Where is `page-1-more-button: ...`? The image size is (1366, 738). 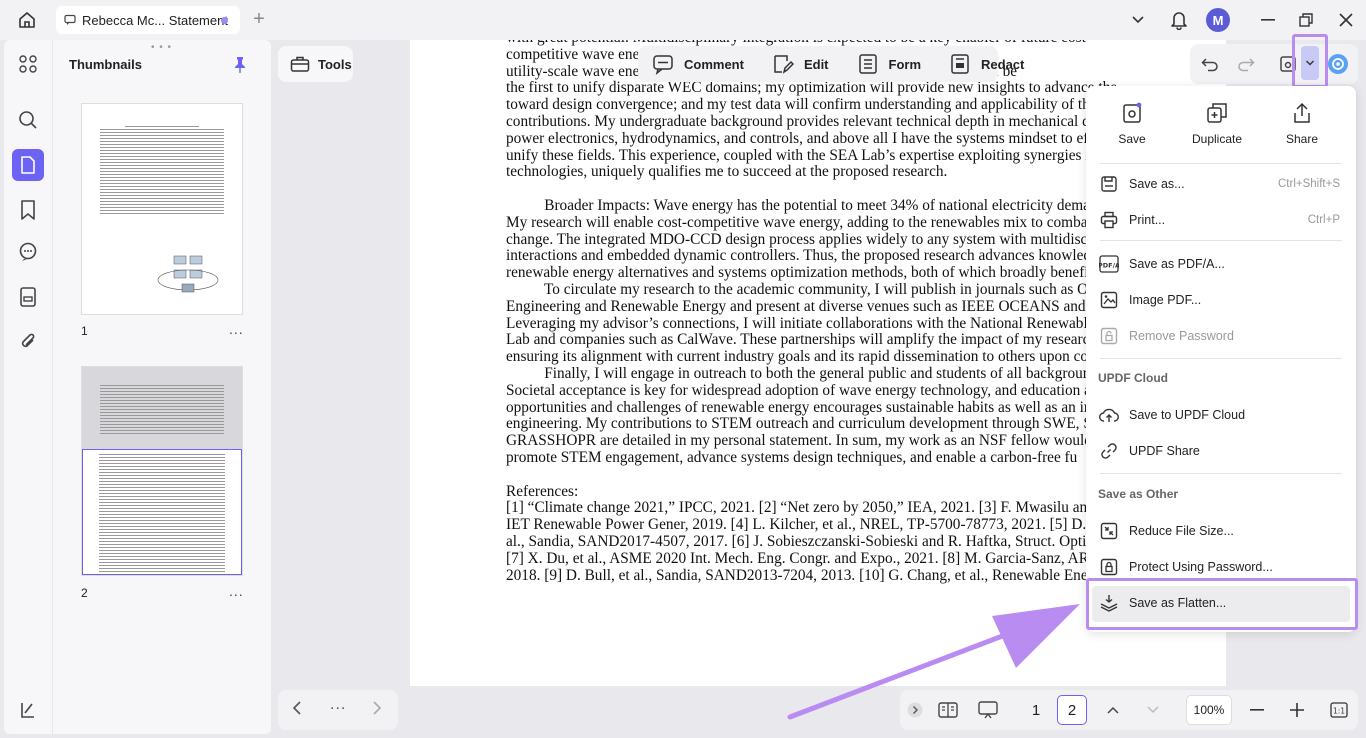
page-1-more-button: ... is located at coordinates (236, 329).